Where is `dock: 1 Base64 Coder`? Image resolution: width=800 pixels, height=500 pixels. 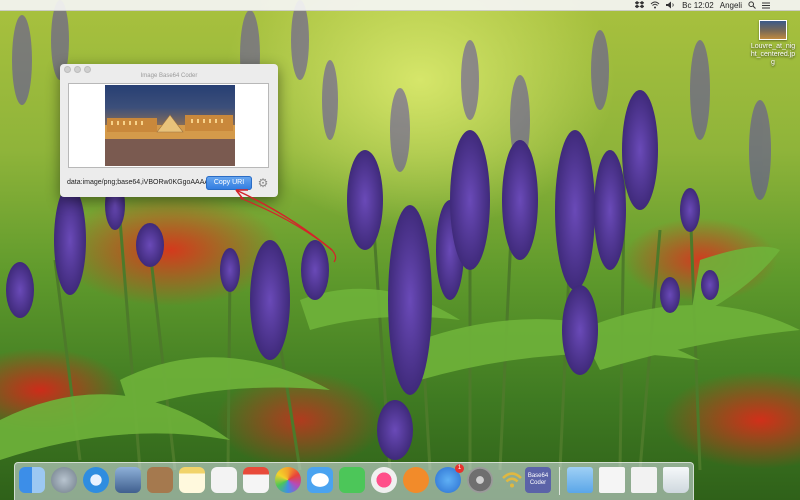 dock: 1 Base64 Coder is located at coordinates (354, 481).